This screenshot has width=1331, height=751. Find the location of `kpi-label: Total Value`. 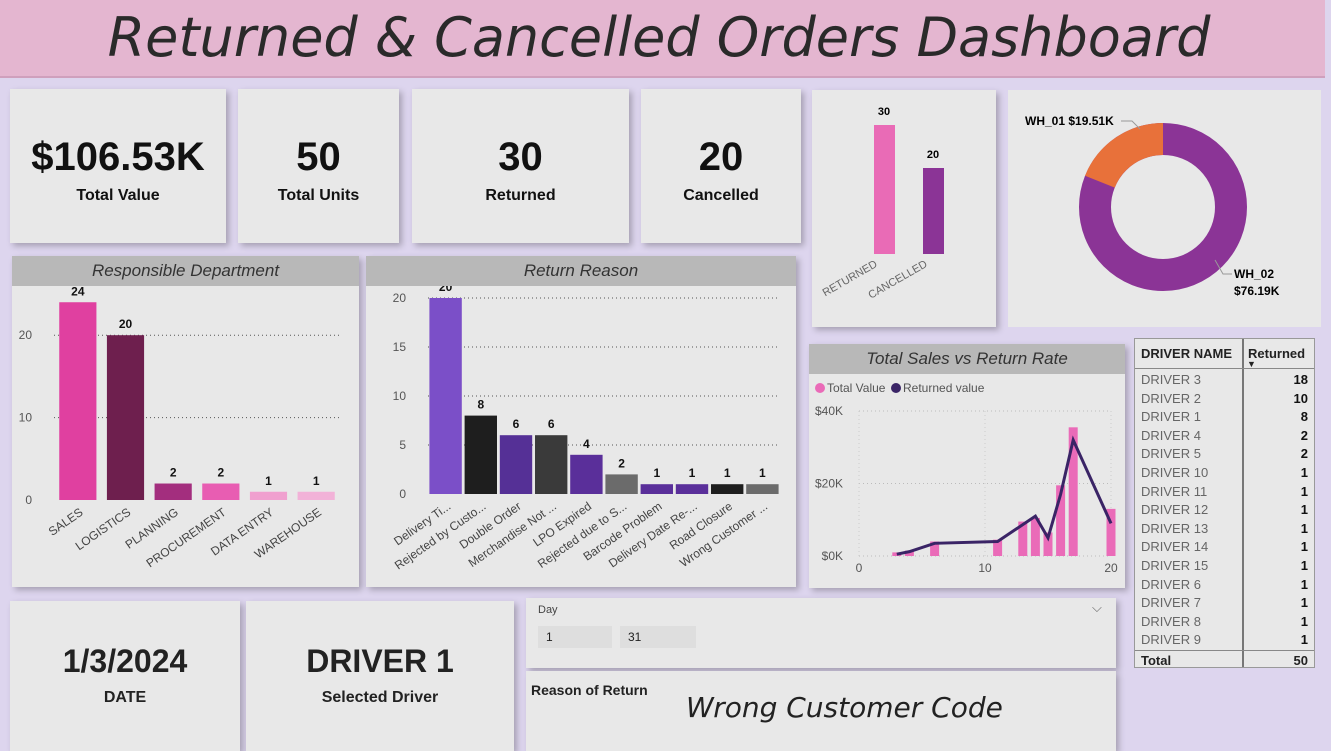

kpi-label: Total Value is located at coordinates (118, 195).